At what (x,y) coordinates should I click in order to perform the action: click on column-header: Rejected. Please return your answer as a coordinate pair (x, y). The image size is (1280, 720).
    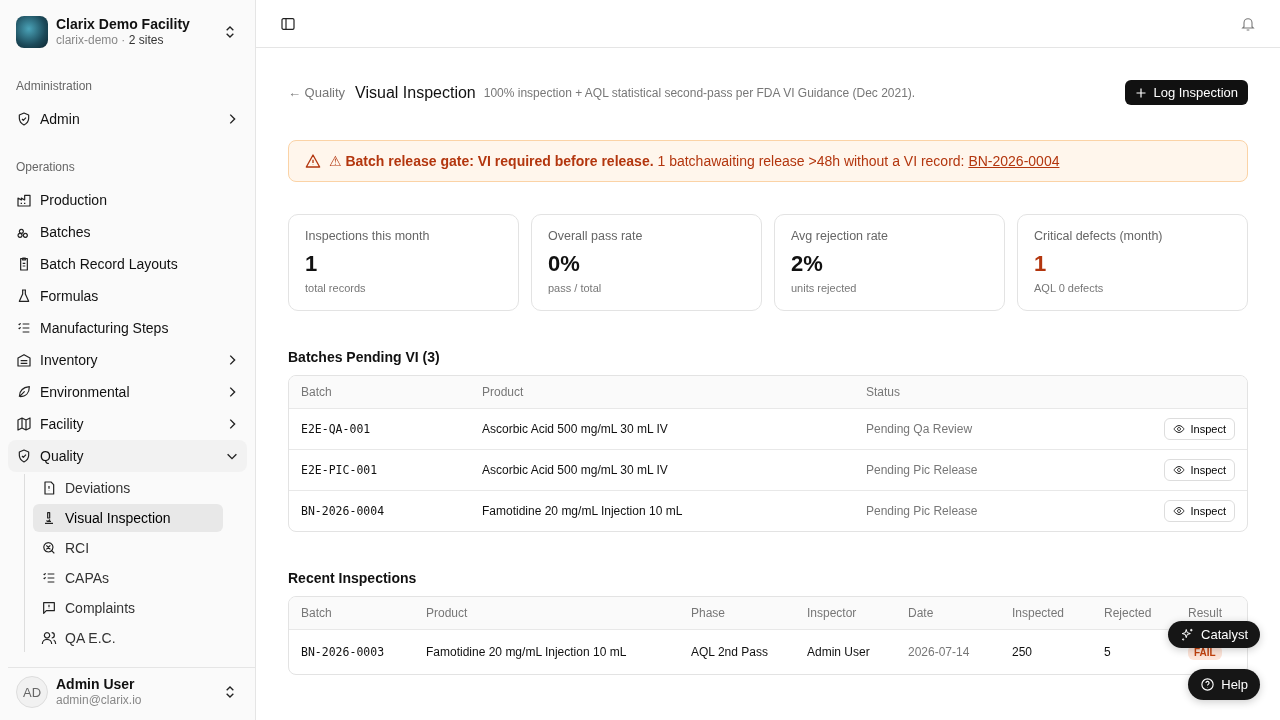
    Looking at the image, I should click on (1128, 613).